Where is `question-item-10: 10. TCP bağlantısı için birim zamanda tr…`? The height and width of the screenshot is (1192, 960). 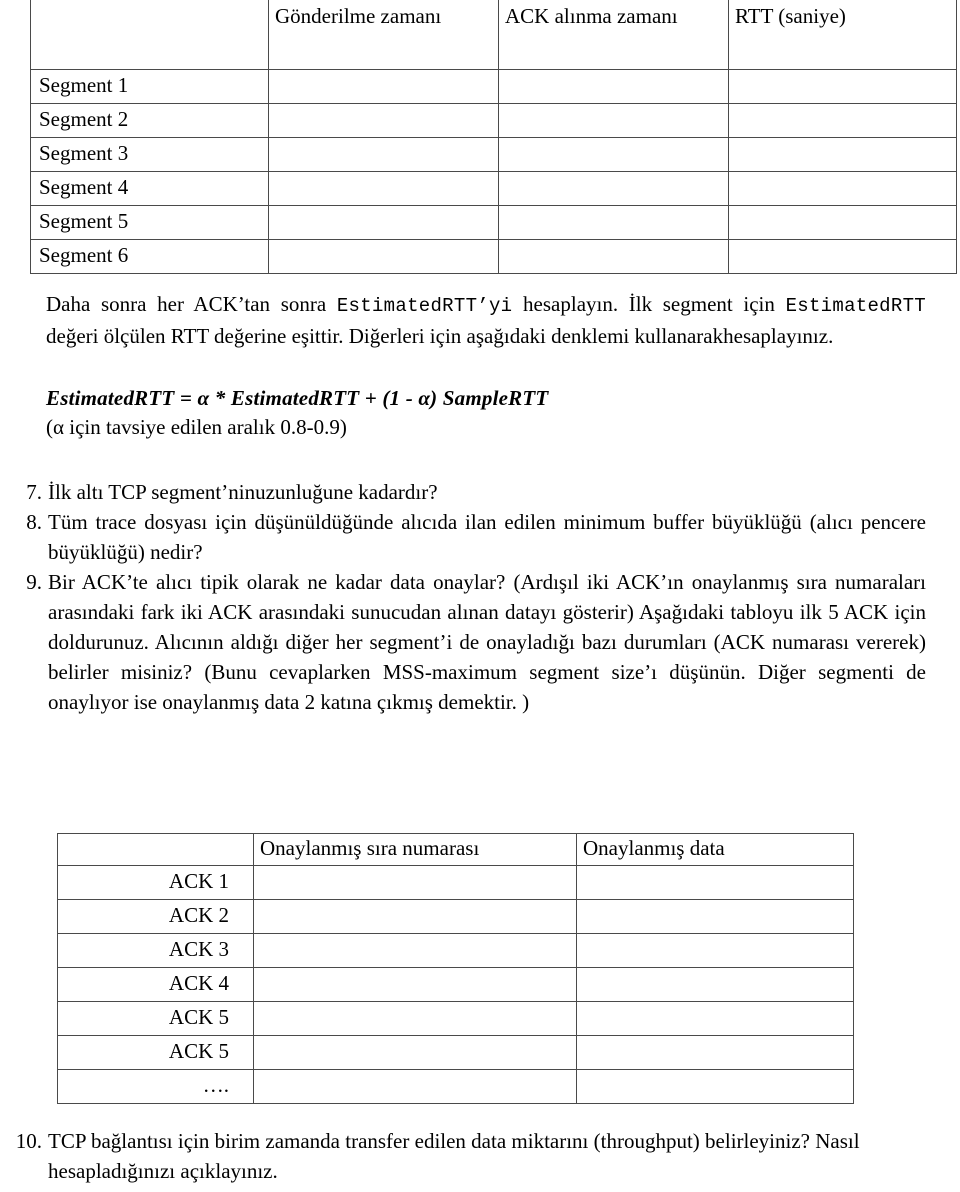 question-item-10: 10. TCP bağlantısı için birim zamanda tr… is located at coordinates (467, 1156).